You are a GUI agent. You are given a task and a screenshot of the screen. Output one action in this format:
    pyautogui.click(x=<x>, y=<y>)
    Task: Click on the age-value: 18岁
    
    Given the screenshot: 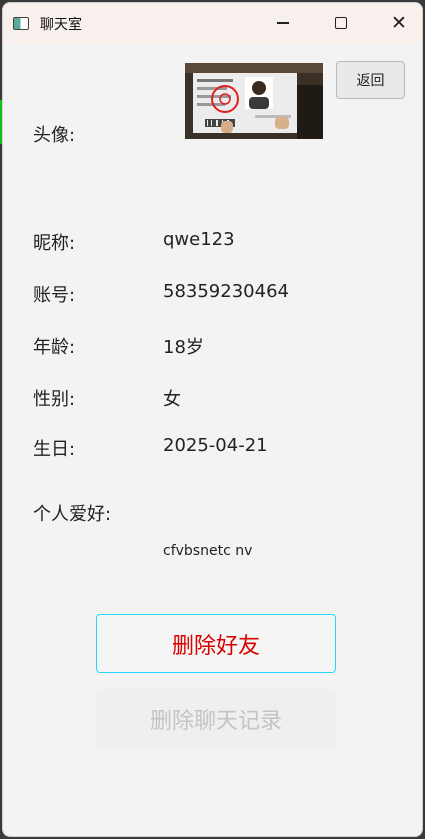 What is the action you would take?
    pyautogui.click(x=183, y=347)
    